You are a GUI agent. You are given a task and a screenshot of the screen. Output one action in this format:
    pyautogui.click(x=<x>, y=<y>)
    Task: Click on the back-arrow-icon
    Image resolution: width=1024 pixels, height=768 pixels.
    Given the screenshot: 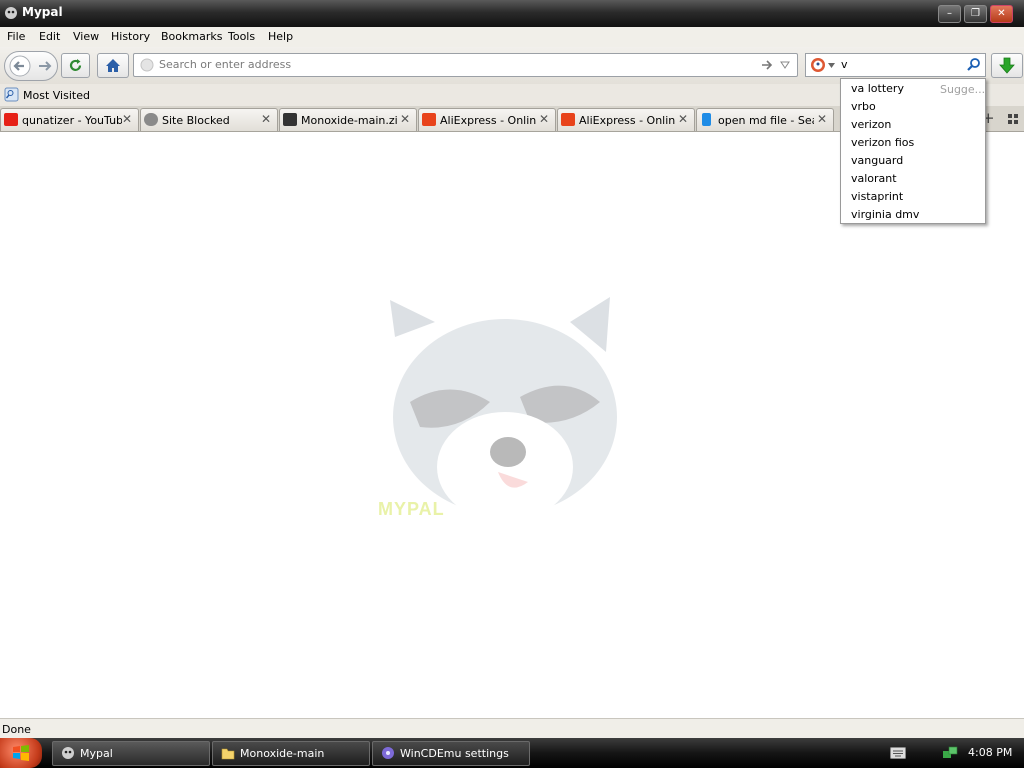 What is the action you would take?
    pyautogui.click(x=20, y=66)
    